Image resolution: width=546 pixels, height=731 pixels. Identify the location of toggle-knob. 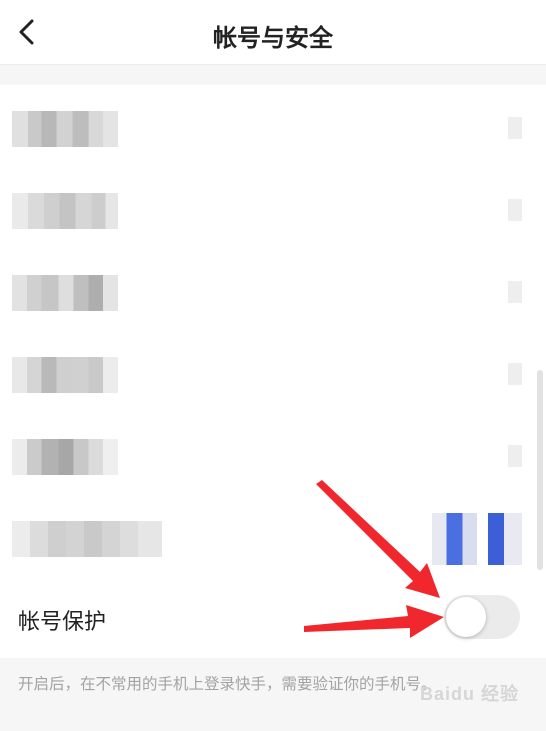
(466, 617).